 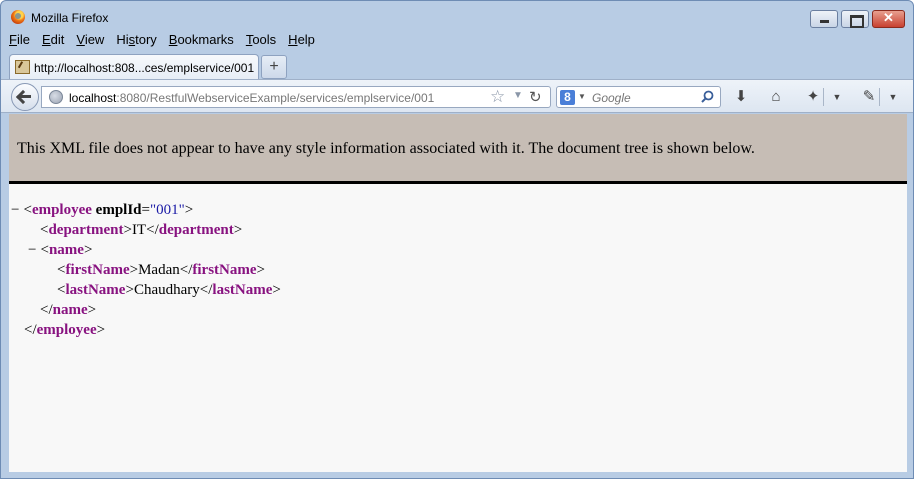 What do you see at coordinates (567, 97) in the screenshot?
I see `google-icon: 8` at bounding box center [567, 97].